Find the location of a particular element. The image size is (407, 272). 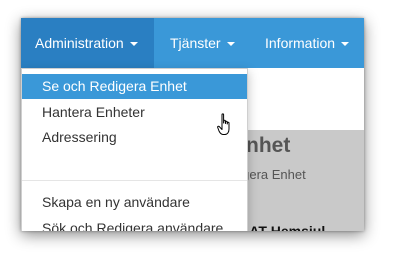

menu-item-sok-och-redigera-anvandare: Sök och Redigera användare is located at coordinates (134, 223).